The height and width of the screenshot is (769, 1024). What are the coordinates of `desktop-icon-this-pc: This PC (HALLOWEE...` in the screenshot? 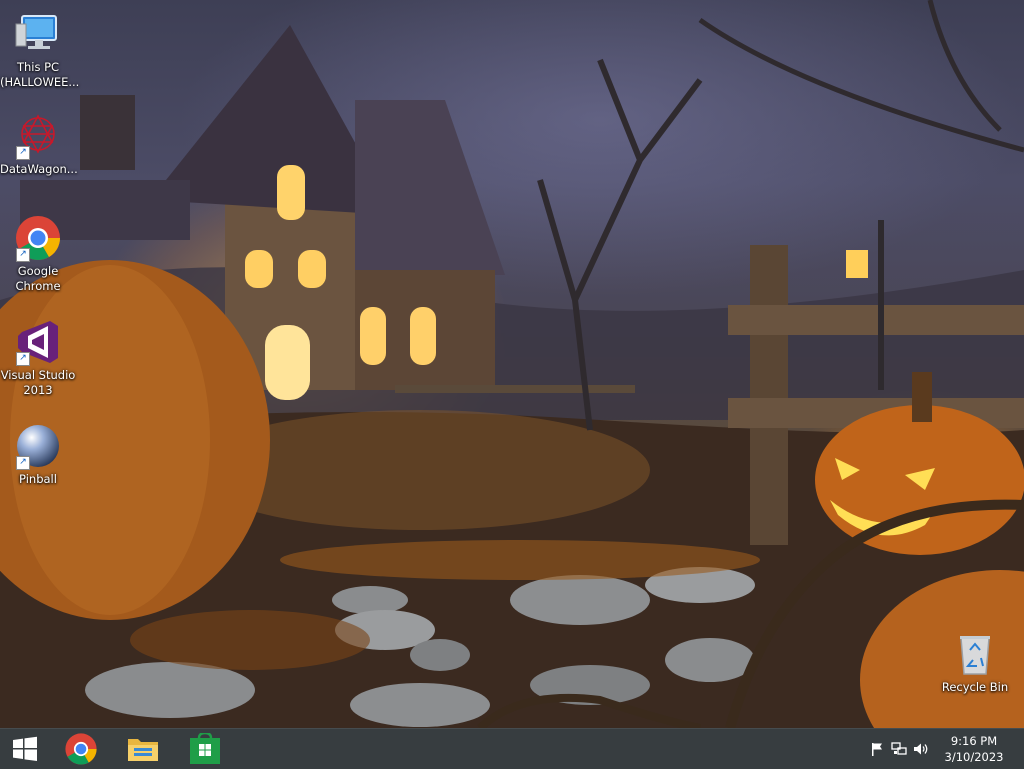 It's located at (40, 50).